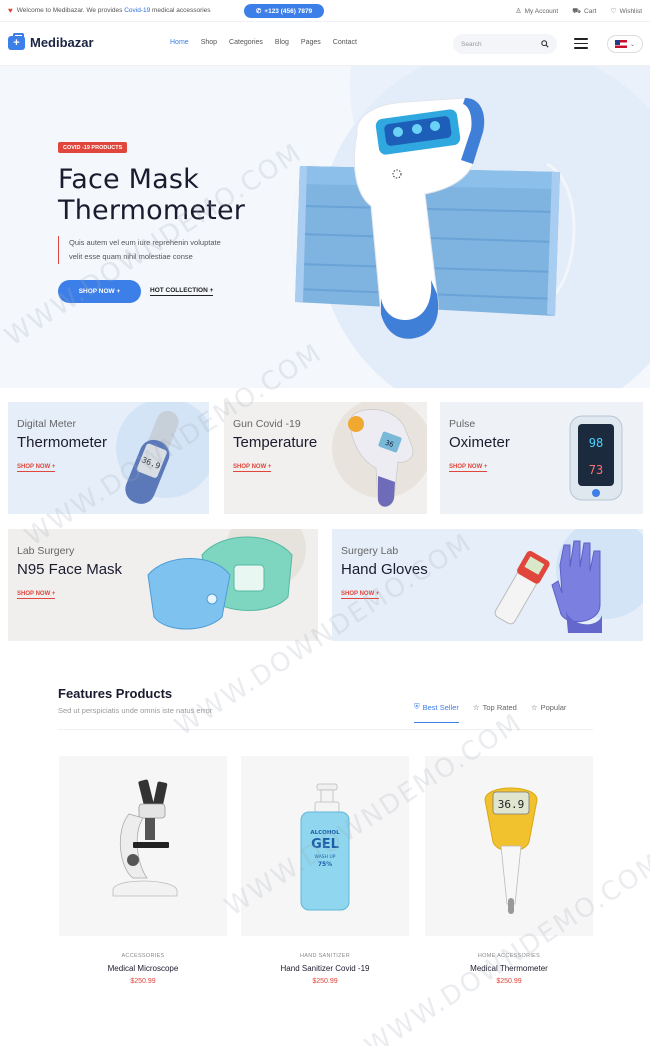 The height and width of the screenshot is (1046, 650). I want to click on category-card-hand-gloves: Surgery Lab Hand Gloves SHOP NOW +, so click(487, 585).